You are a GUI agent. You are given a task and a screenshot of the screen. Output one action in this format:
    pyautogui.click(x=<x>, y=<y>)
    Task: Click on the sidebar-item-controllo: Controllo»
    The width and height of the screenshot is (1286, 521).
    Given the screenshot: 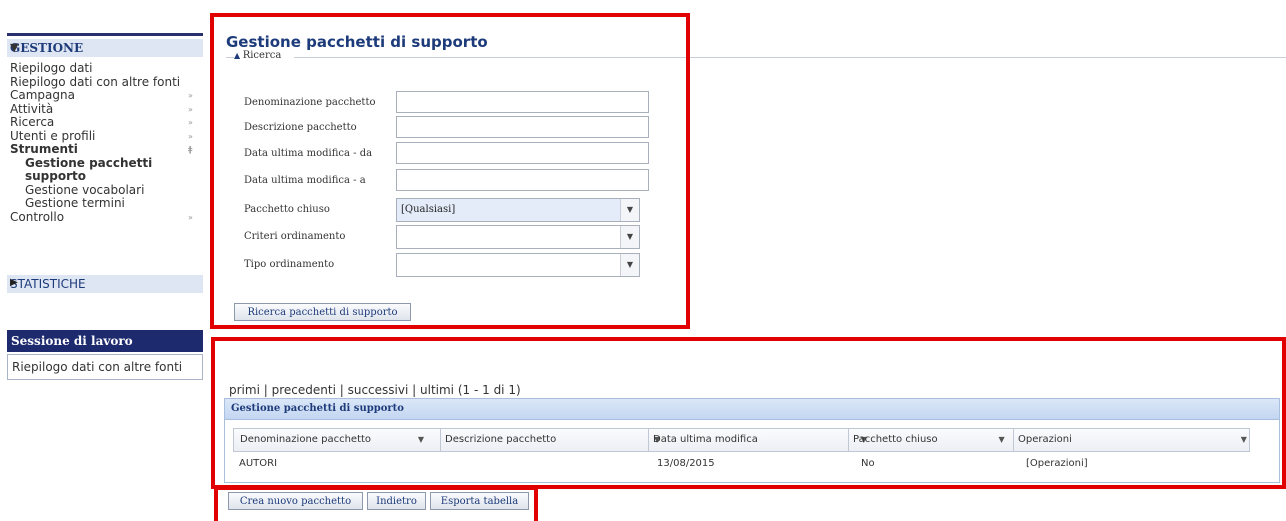 What is the action you would take?
    pyautogui.click(x=105, y=217)
    